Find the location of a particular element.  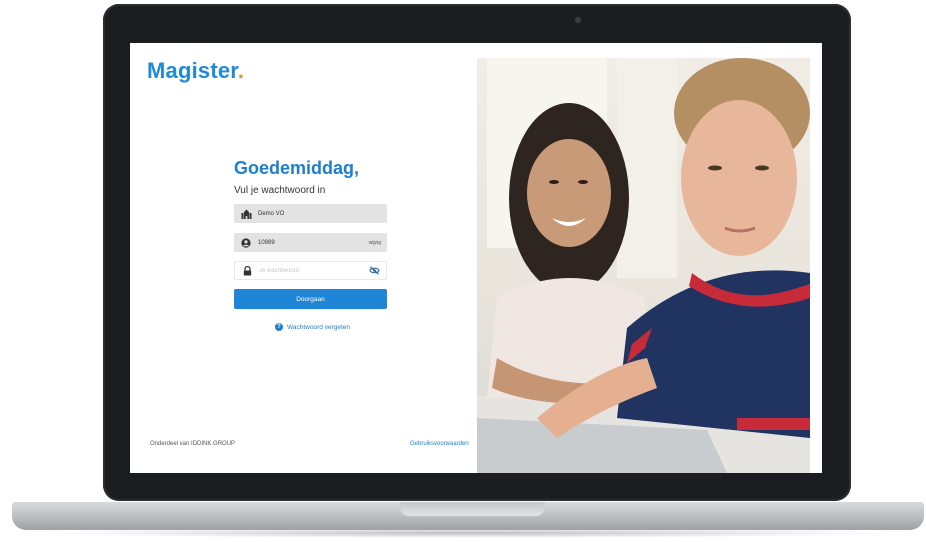

user-icon is located at coordinates (246, 243).